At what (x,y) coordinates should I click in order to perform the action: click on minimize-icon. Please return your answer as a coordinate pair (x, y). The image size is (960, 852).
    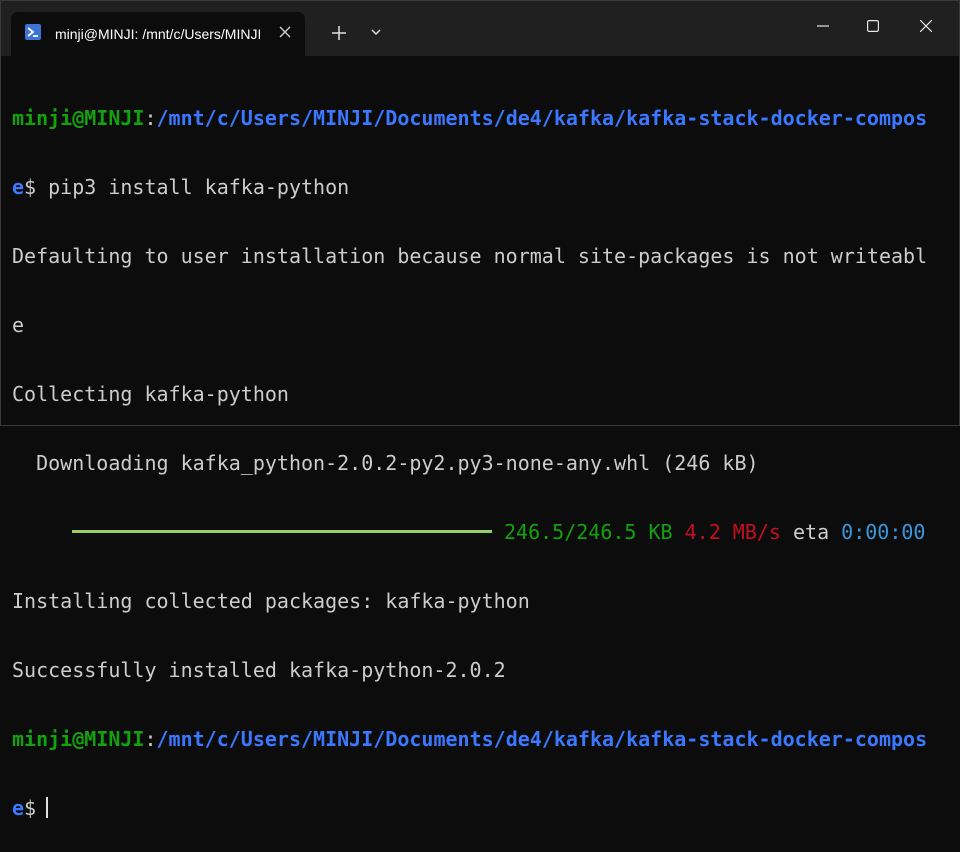
    Looking at the image, I should click on (823, 26).